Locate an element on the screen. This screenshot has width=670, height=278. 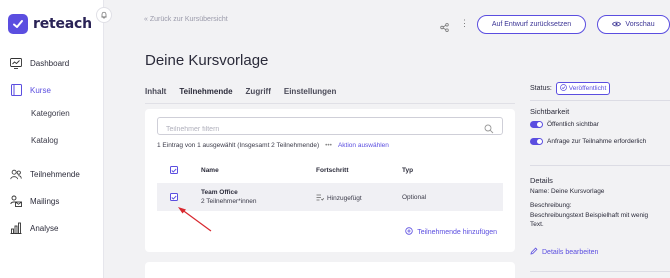
plus-circle-icon is located at coordinates (409, 232).